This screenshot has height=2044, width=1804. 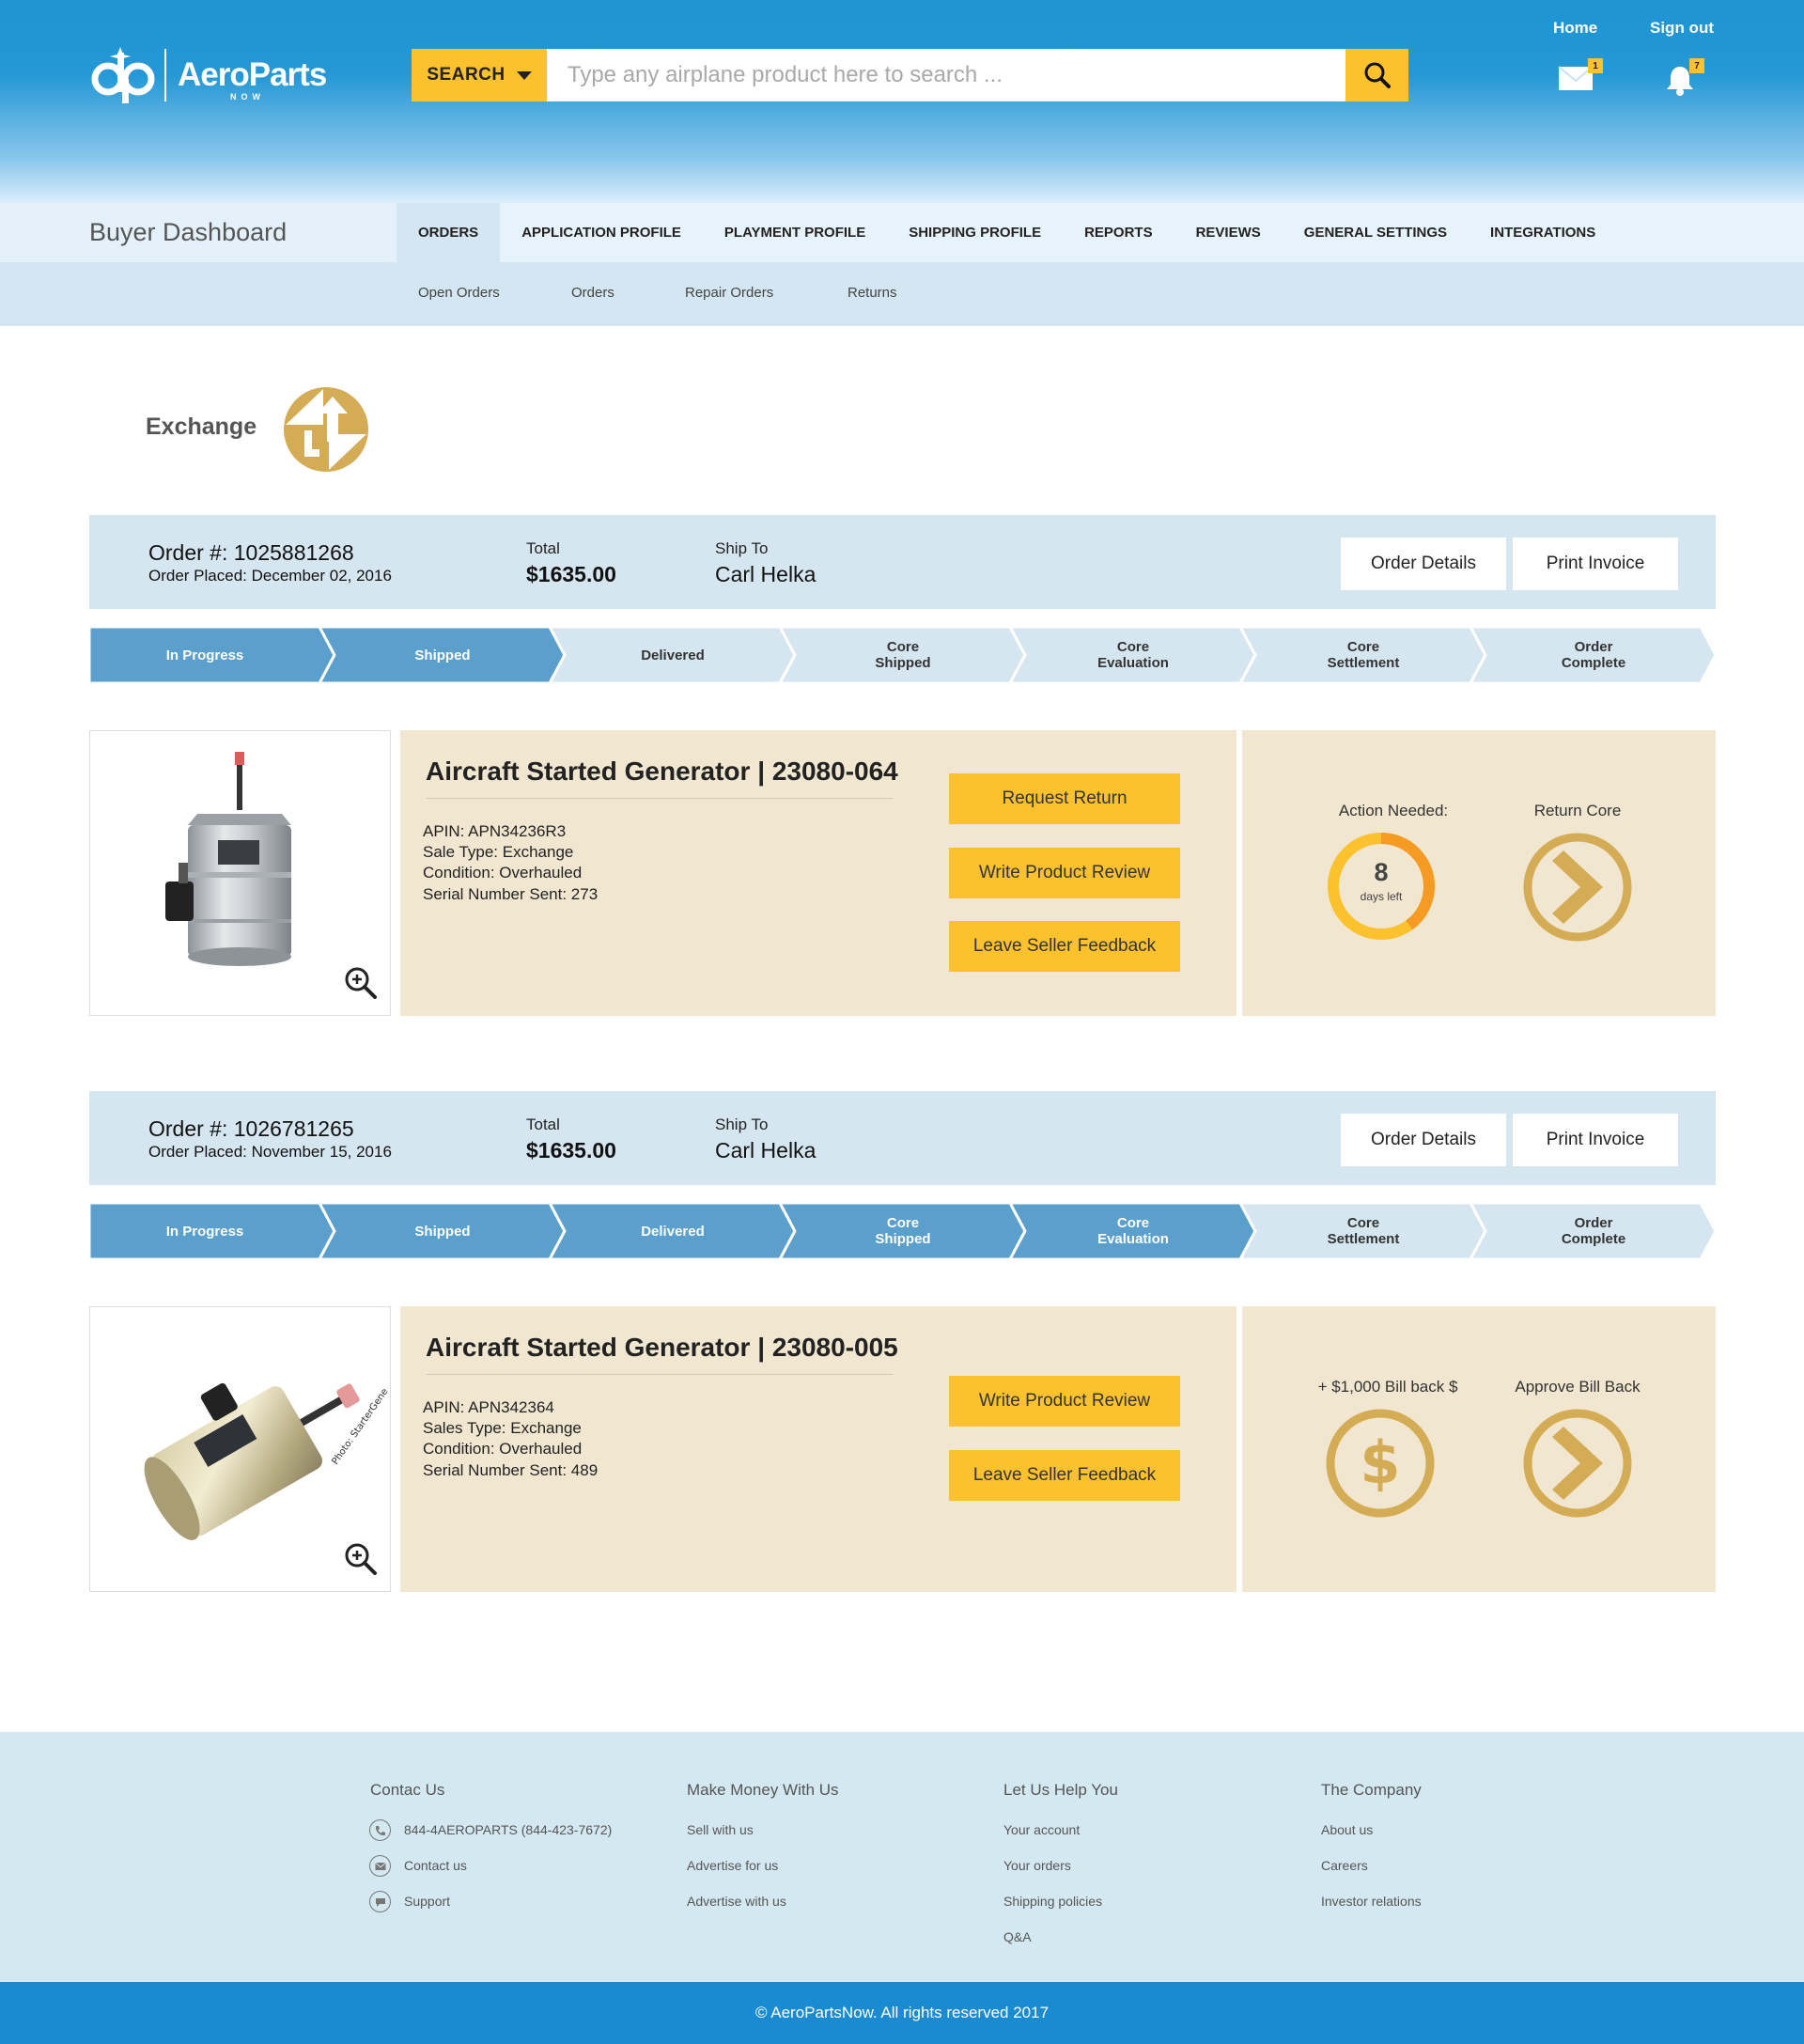 I want to click on subtab-repair-orders: Repair Orders, so click(x=729, y=293).